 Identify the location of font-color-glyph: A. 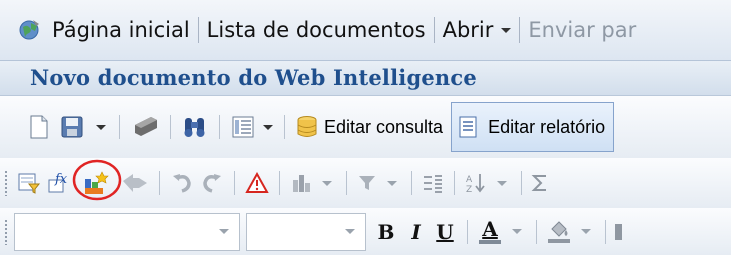
(490, 229).